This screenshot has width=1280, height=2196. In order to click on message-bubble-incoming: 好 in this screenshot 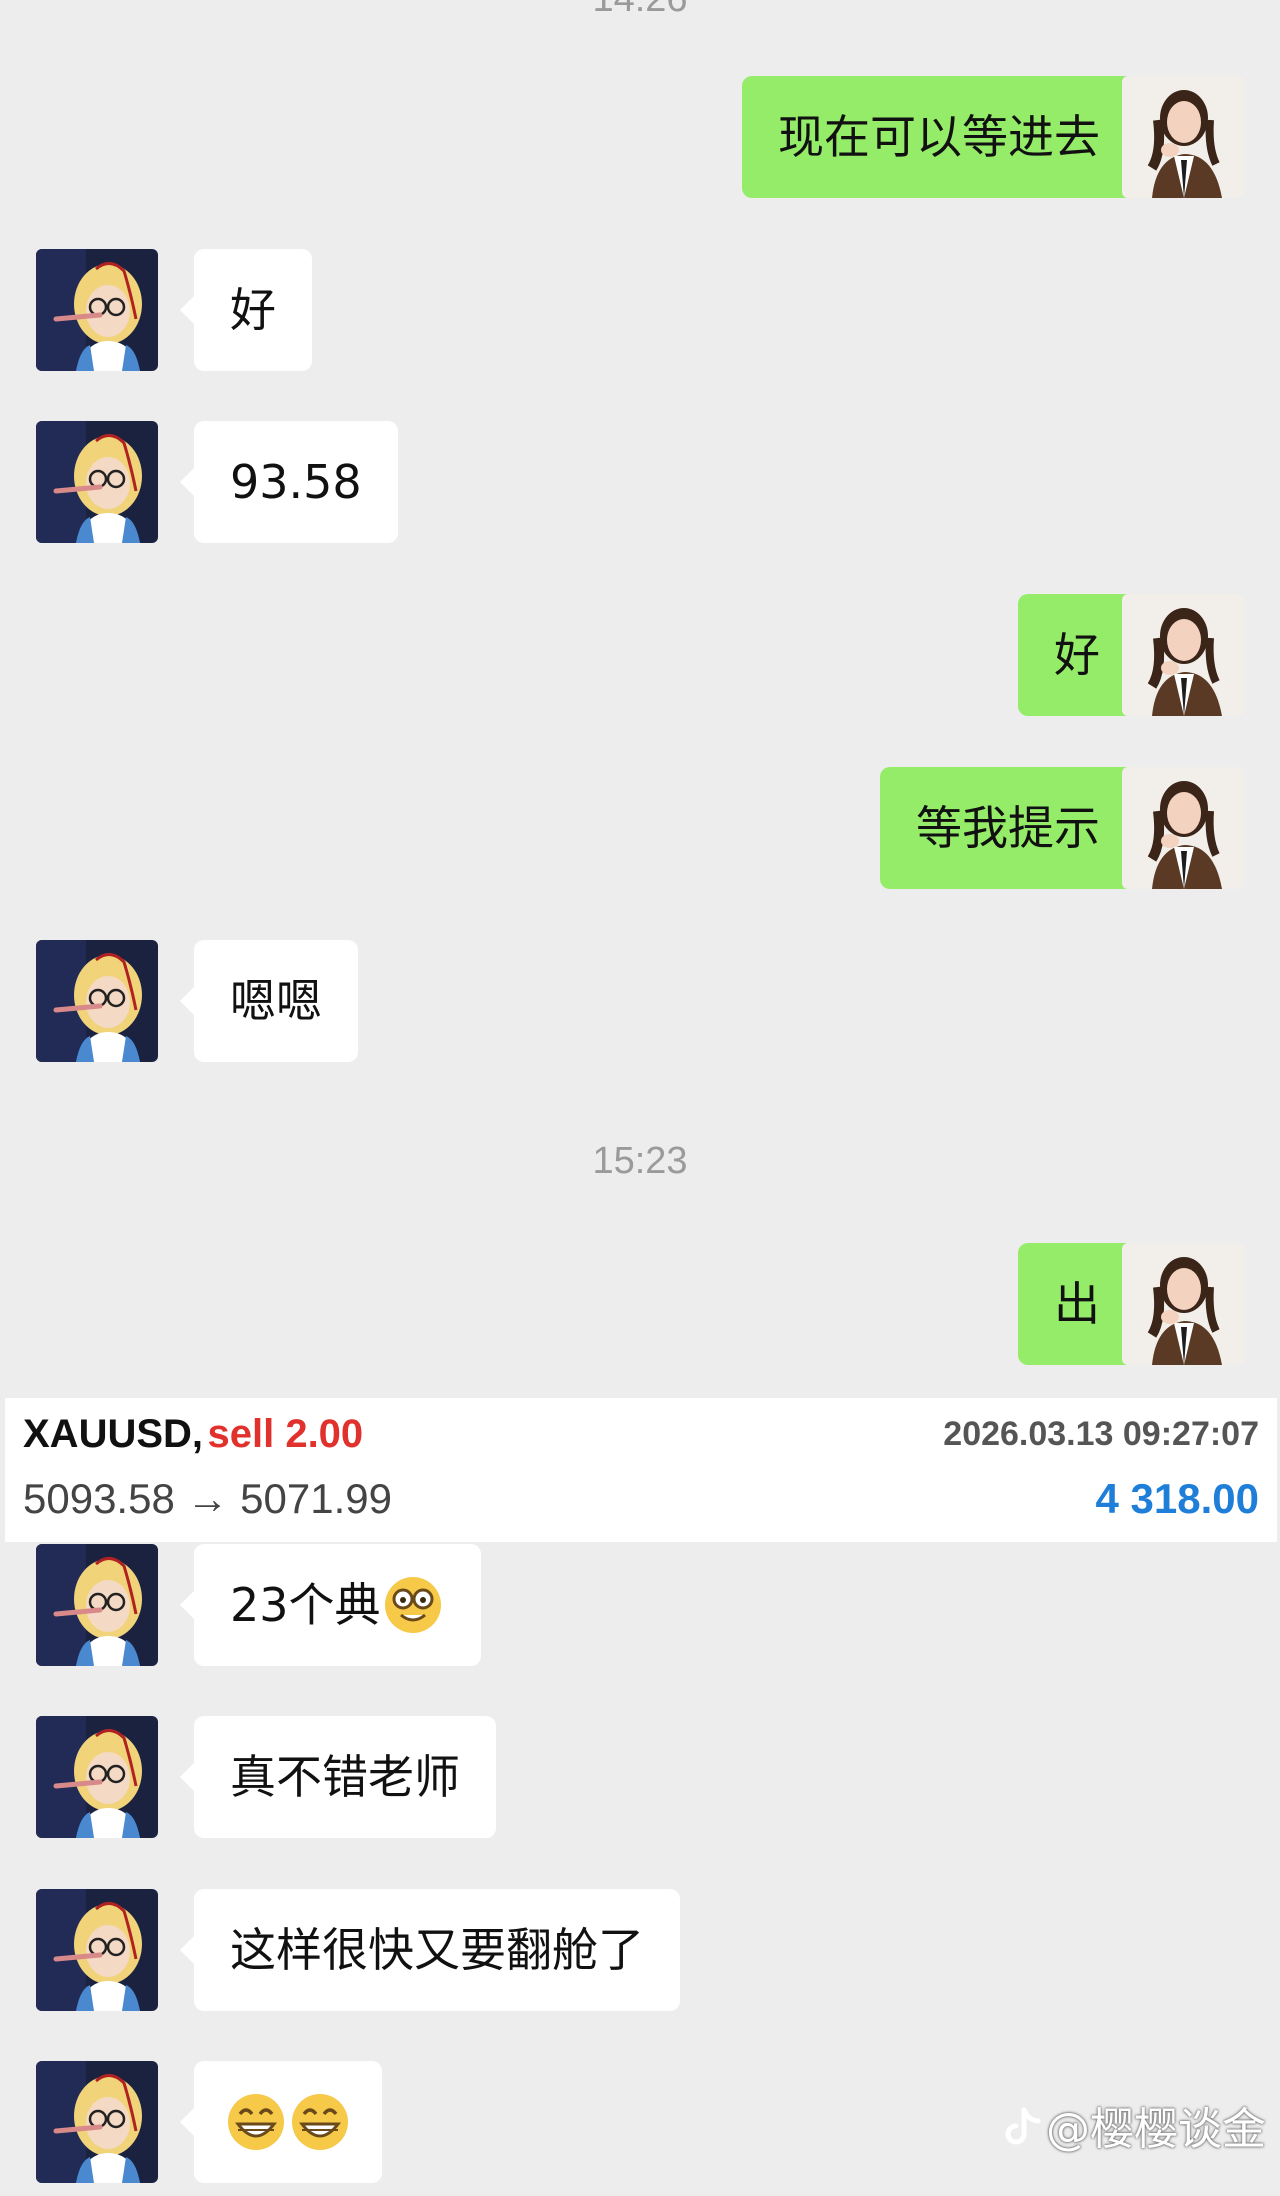, I will do `click(246, 310)`.